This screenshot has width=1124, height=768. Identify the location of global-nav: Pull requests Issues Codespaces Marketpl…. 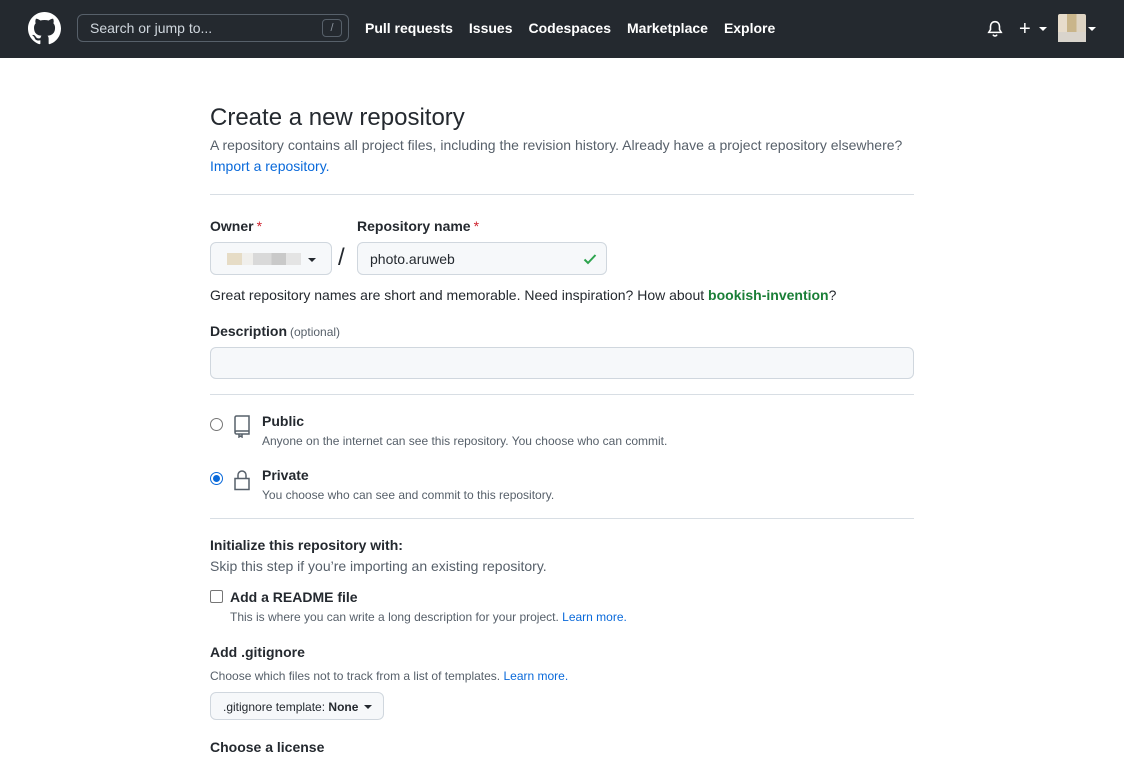
(570, 28).